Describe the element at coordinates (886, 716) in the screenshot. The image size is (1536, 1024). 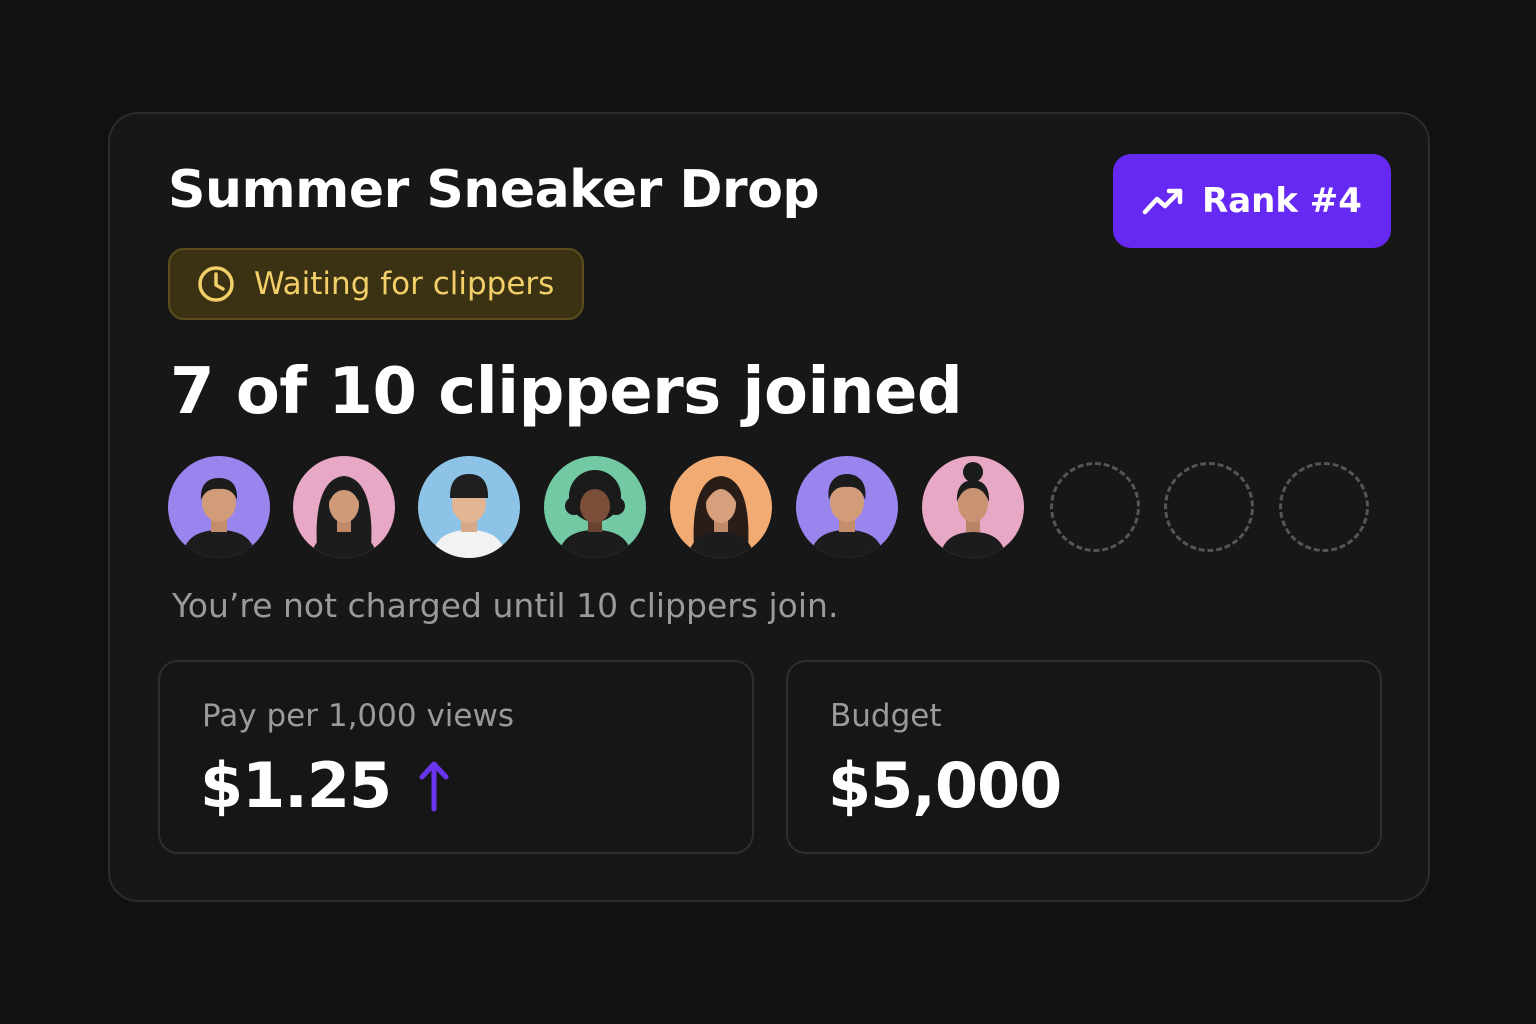
I see `budget-label: Budget` at that location.